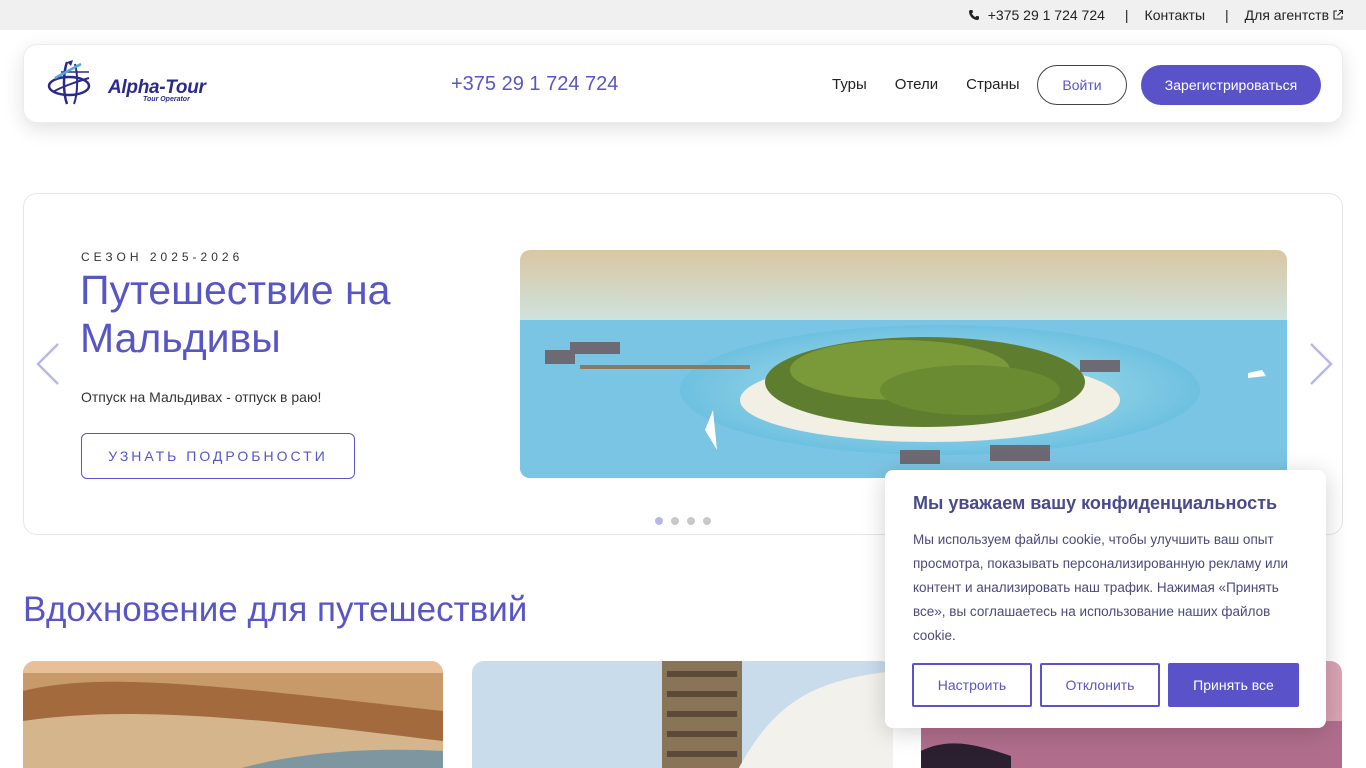  Describe the element at coordinates (1338, 14) in the screenshot. I see `external-link-icon` at that location.